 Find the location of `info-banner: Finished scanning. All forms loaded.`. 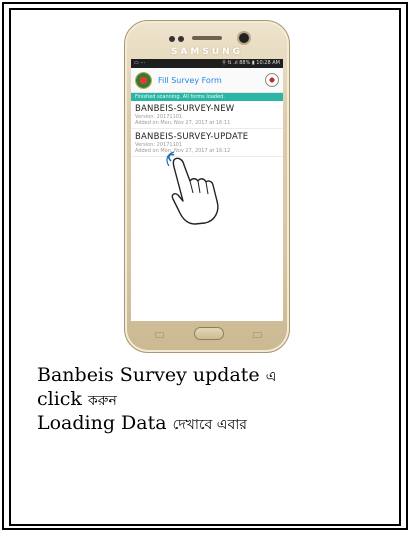

info-banner: Finished scanning. All forms loaded. is located at coordinates (207, 97).